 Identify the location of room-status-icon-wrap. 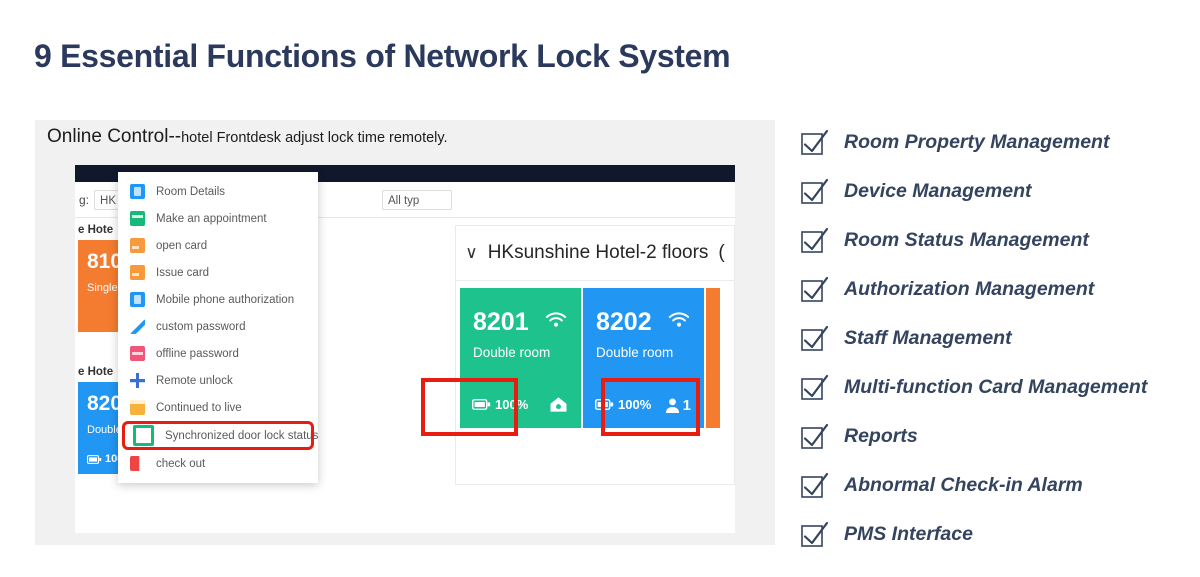
(558, 404).